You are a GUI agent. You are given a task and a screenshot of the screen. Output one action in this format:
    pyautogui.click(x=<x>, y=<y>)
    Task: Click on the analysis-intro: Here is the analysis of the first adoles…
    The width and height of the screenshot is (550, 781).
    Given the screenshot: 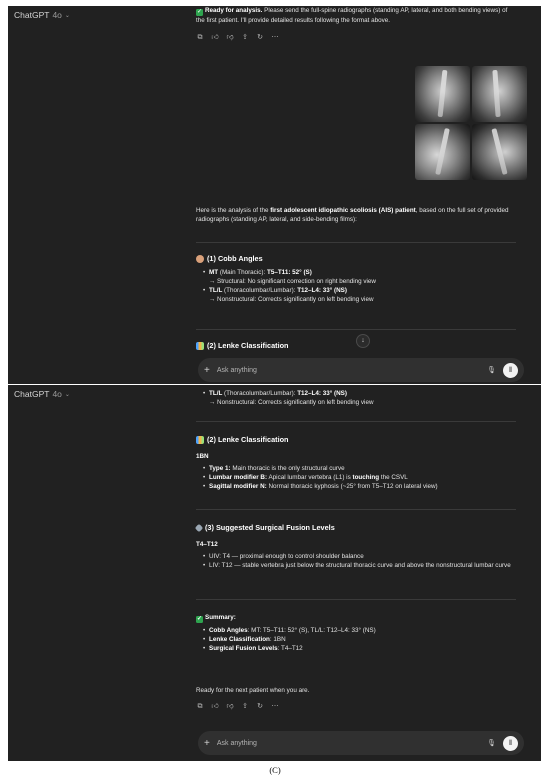 What is the action you would take?
    pyautogui.click(x=356, y=215)
    